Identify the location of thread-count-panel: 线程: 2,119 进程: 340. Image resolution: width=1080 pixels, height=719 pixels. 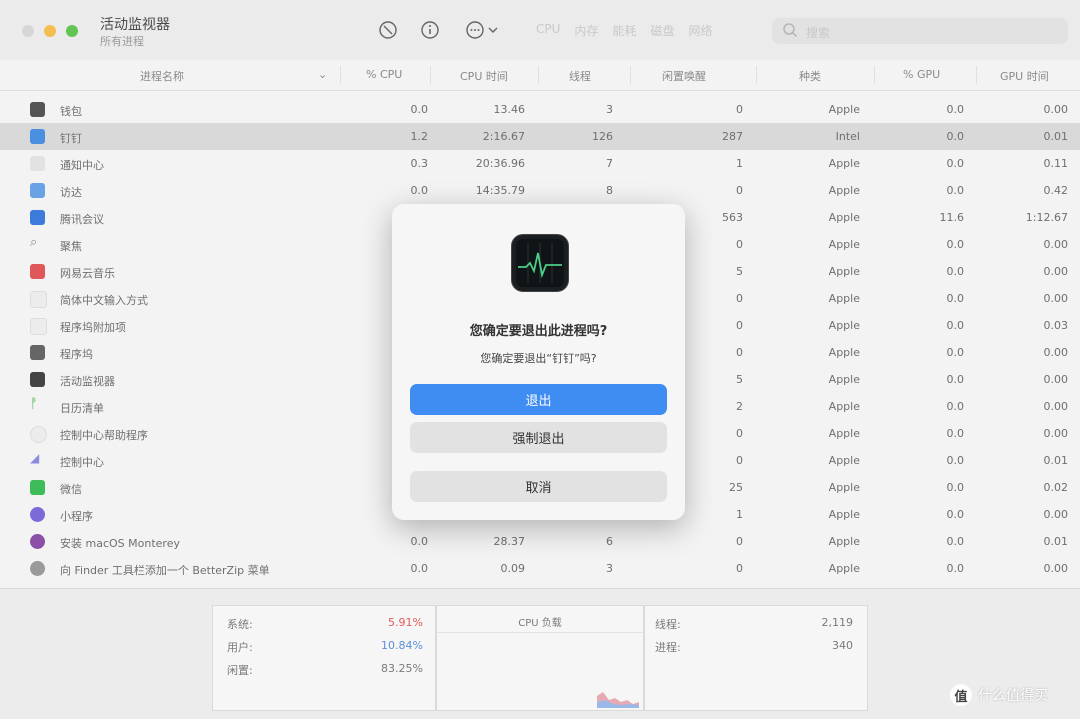
(756, 658).